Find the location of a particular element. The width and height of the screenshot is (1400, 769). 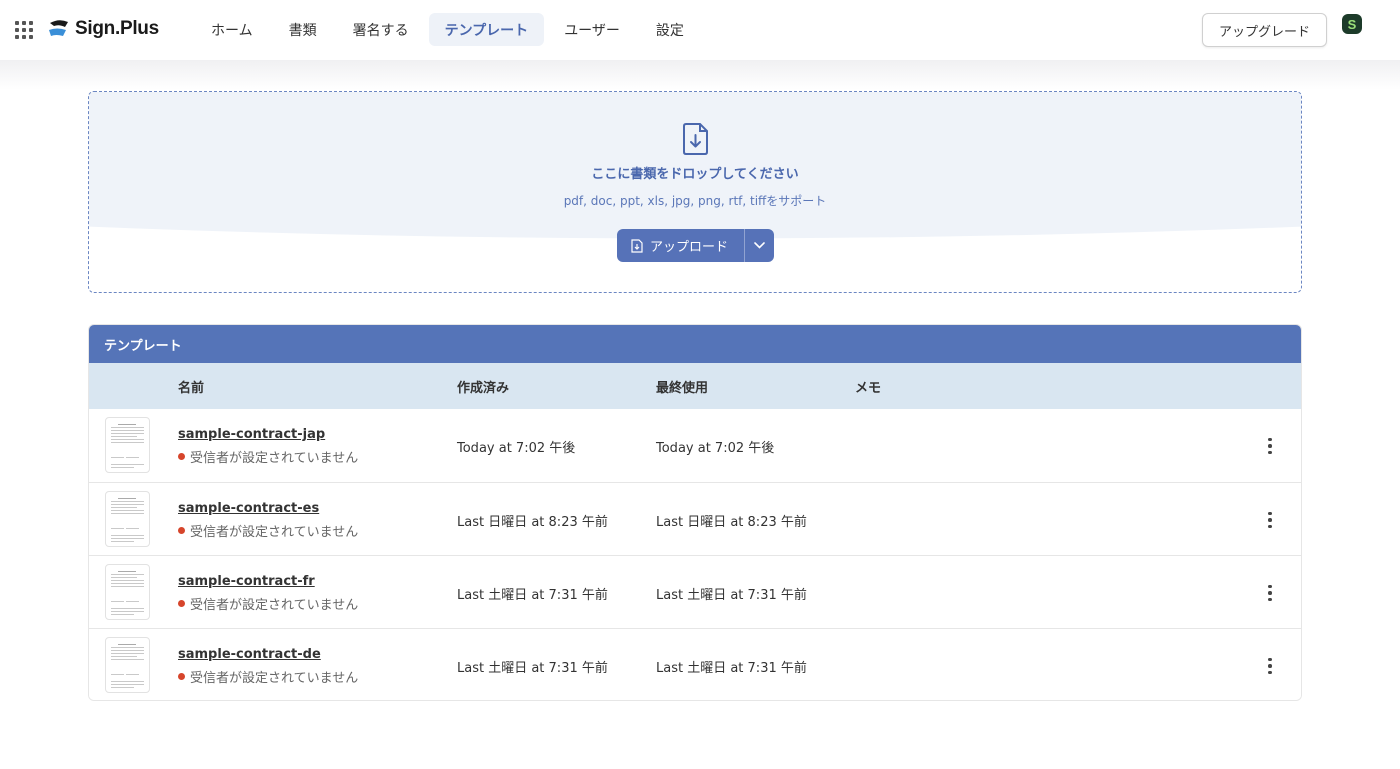

nav-templates: テンプレート is located at coordinates (486, 29).